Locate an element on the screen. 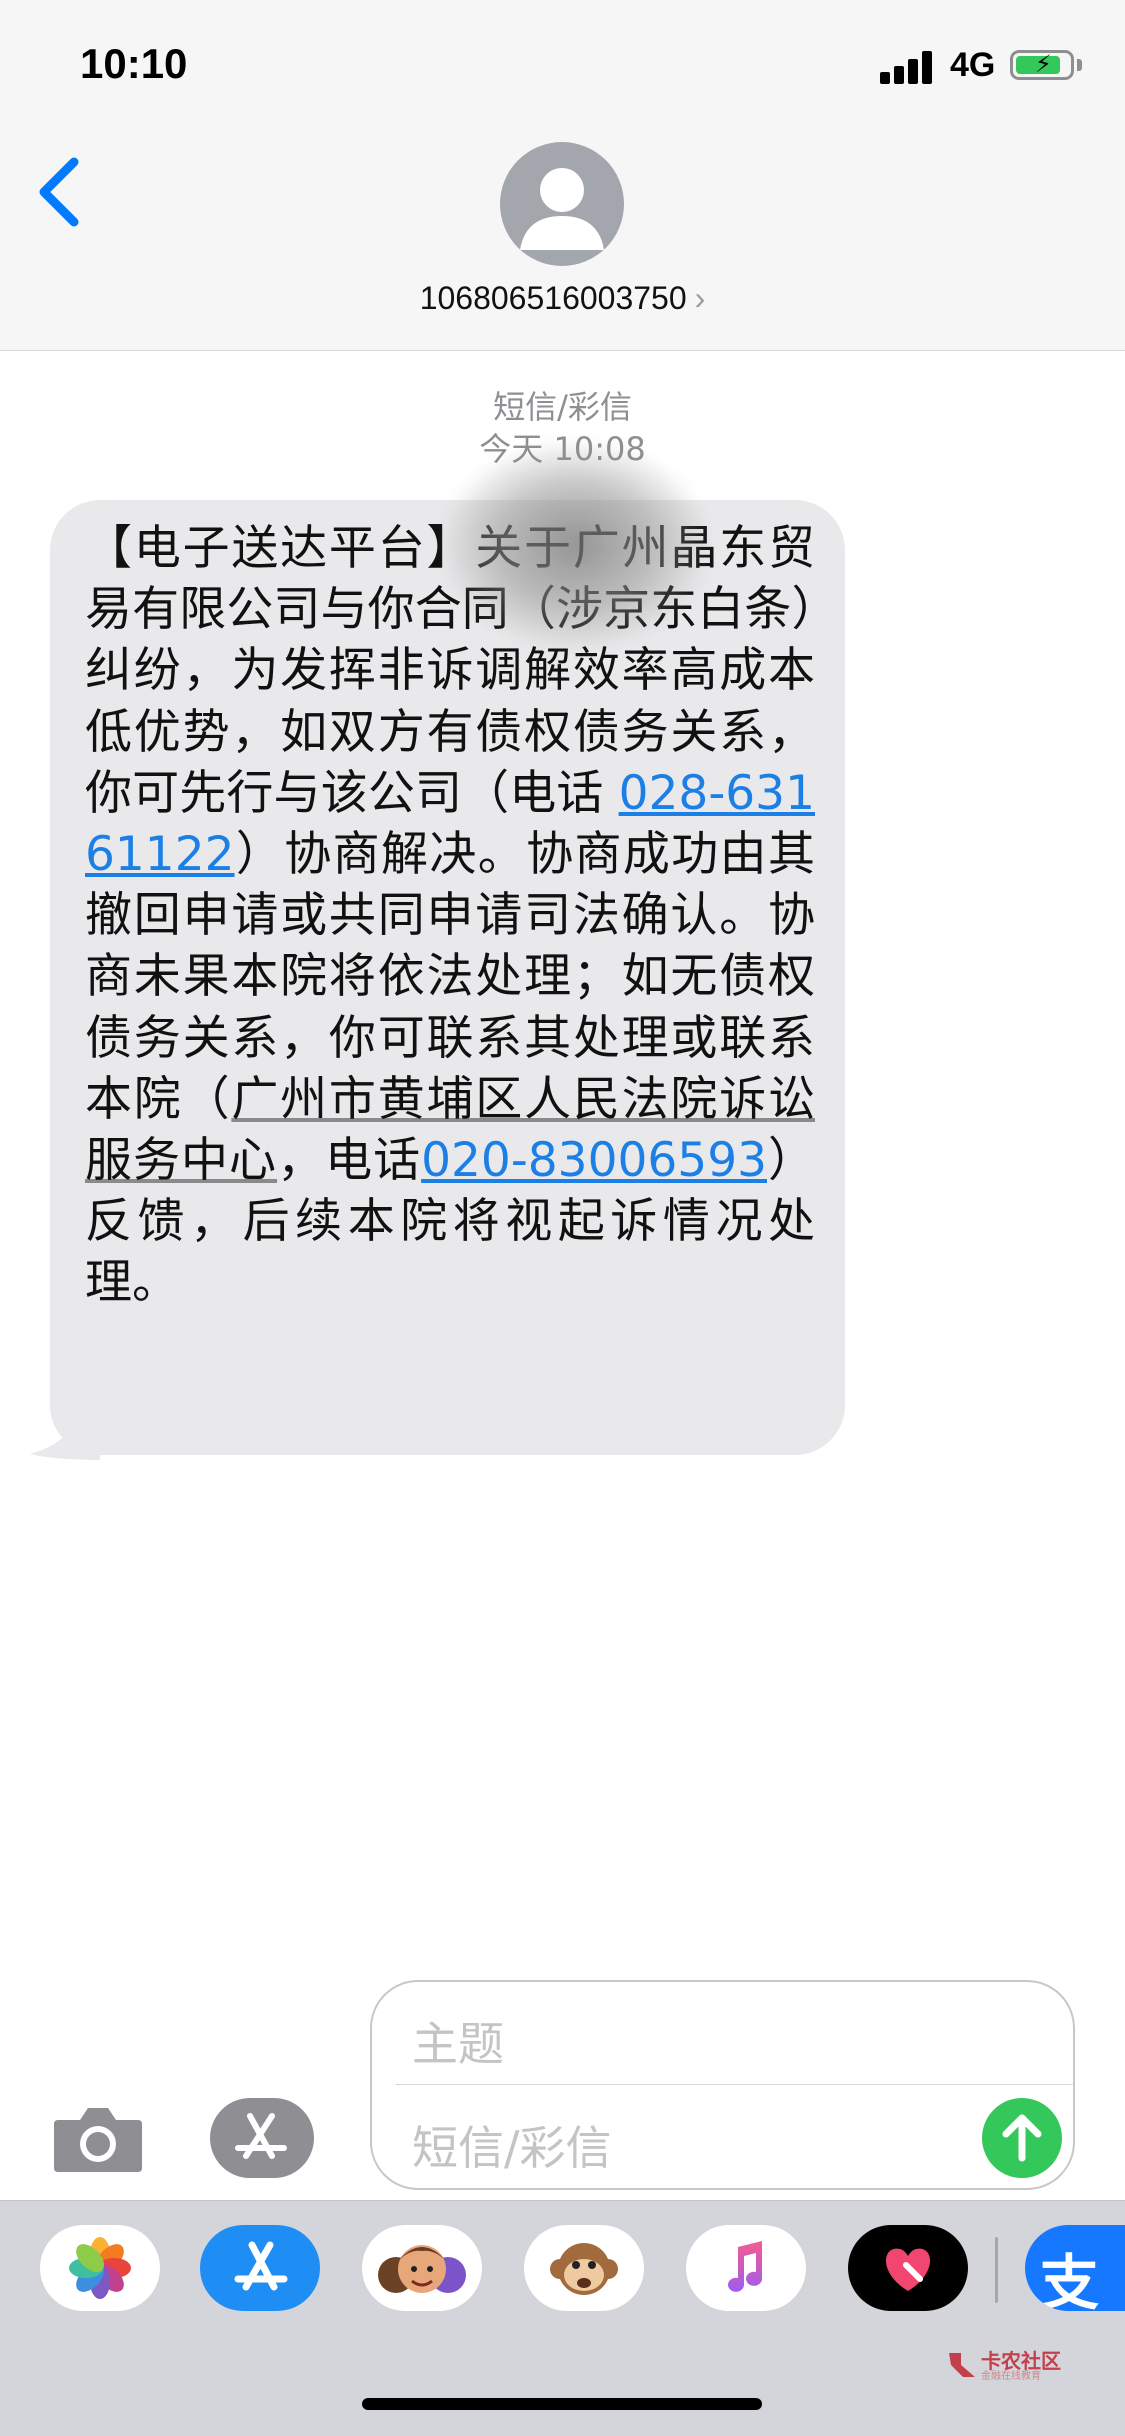 Image resolution: width=1125 pixels, height=2436 pixels. digital-touch-app-icon is located at coordinates (908, 2268).